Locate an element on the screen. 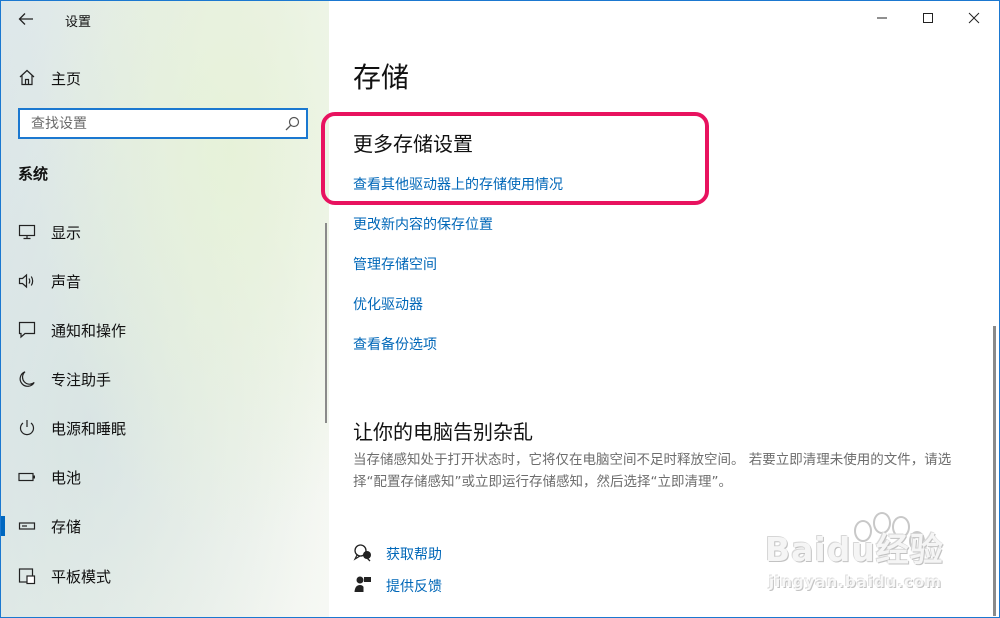 The height and width of the screenshot is (618, 1000). search-input is located at coordinates (150, 123).